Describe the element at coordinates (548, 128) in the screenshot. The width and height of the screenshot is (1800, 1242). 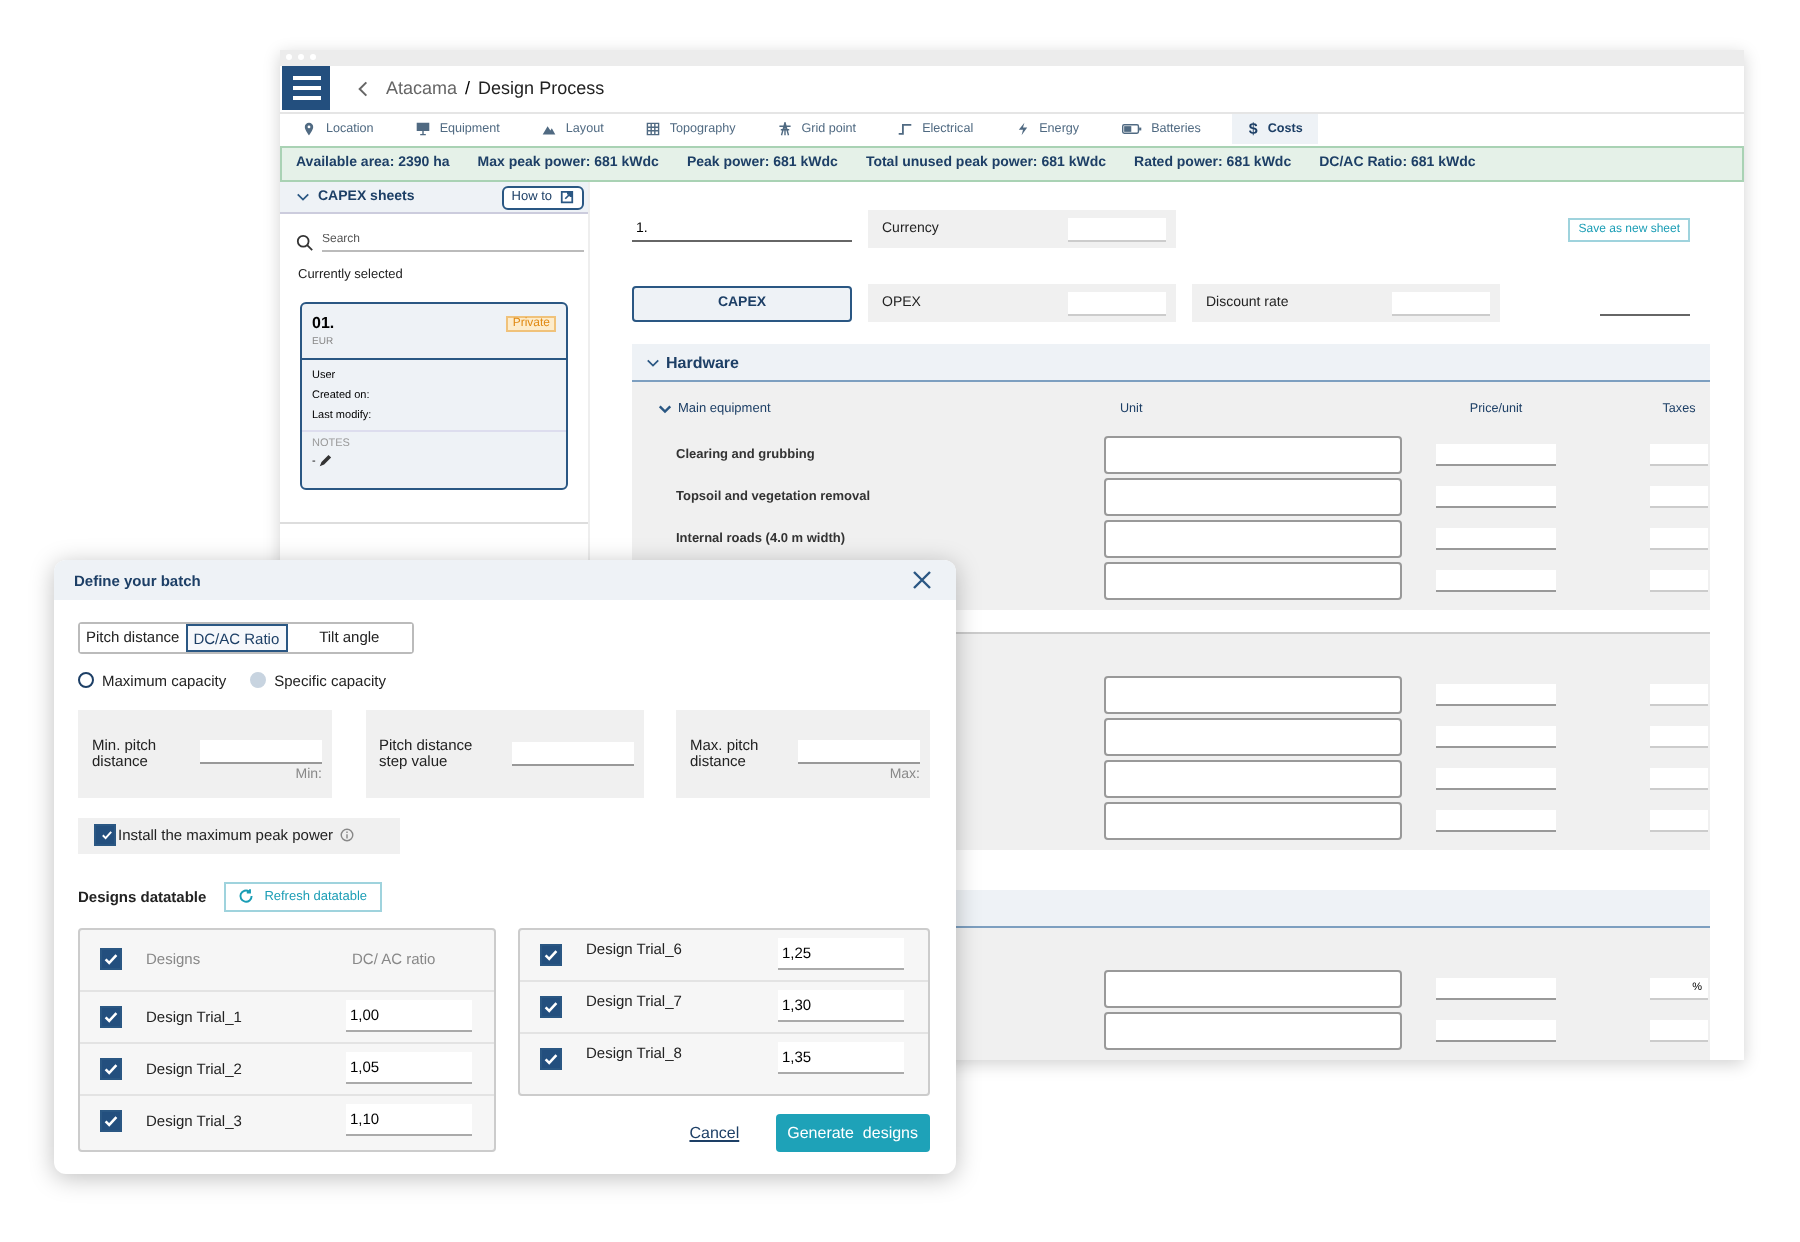
I see `mountain-icon` at that location.